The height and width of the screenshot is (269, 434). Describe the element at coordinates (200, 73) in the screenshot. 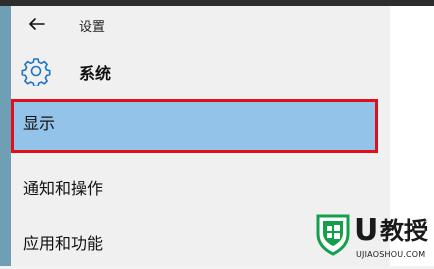

I see `section-header: 系统` at that location.